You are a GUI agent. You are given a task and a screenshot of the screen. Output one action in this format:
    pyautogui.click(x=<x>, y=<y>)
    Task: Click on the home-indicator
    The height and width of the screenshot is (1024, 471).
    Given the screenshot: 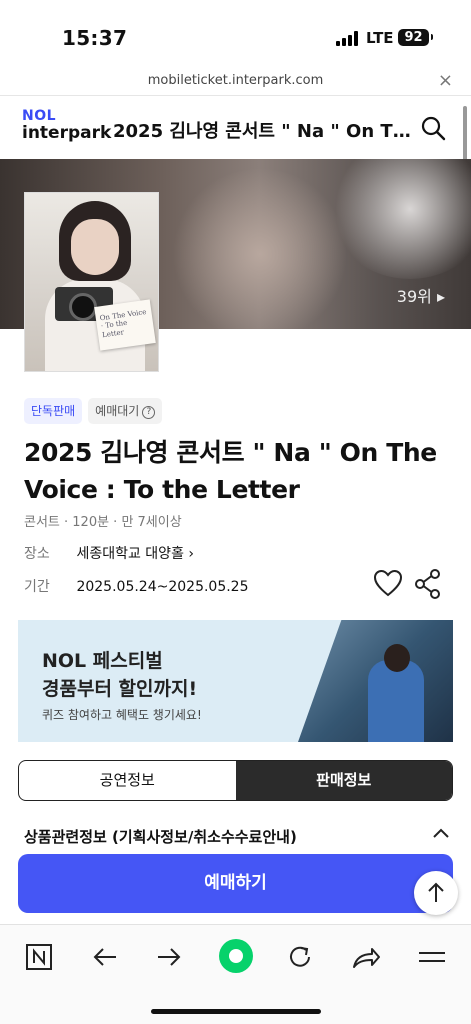 What is the action you would take?
    pyautogui.click(x=236, y=1011)
    